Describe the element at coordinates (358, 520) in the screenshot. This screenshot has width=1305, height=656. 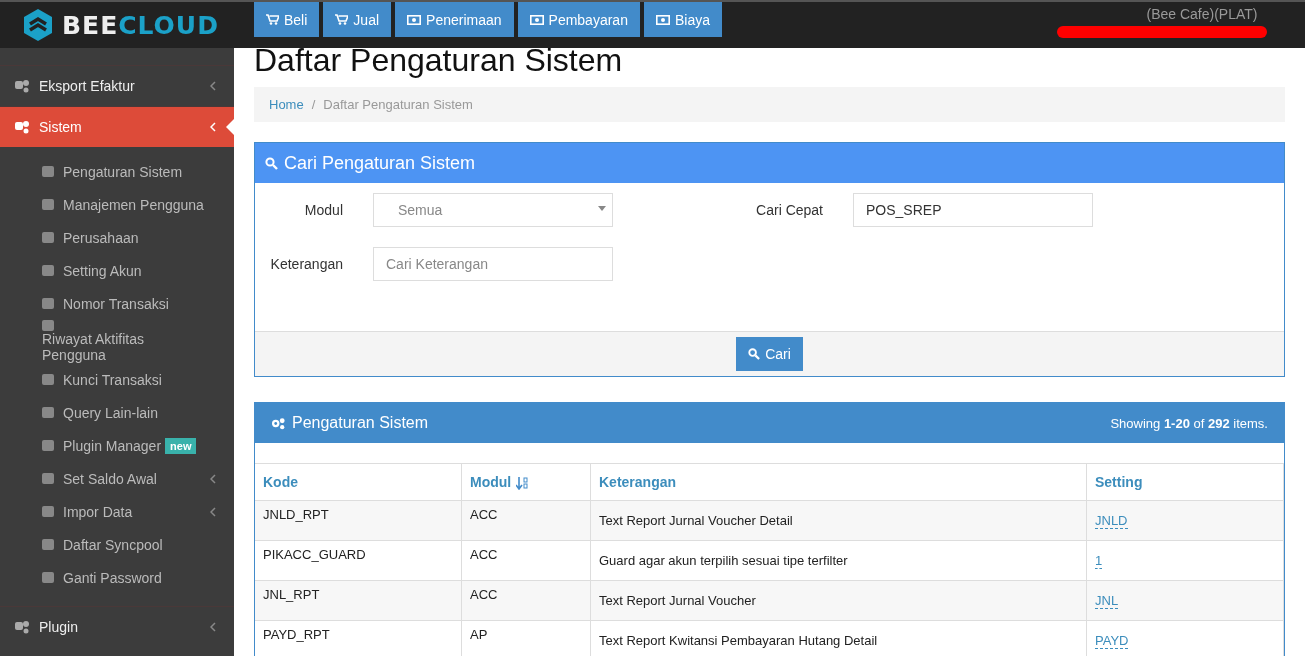
I see `table-cell: JNLD_RPT` at that location.